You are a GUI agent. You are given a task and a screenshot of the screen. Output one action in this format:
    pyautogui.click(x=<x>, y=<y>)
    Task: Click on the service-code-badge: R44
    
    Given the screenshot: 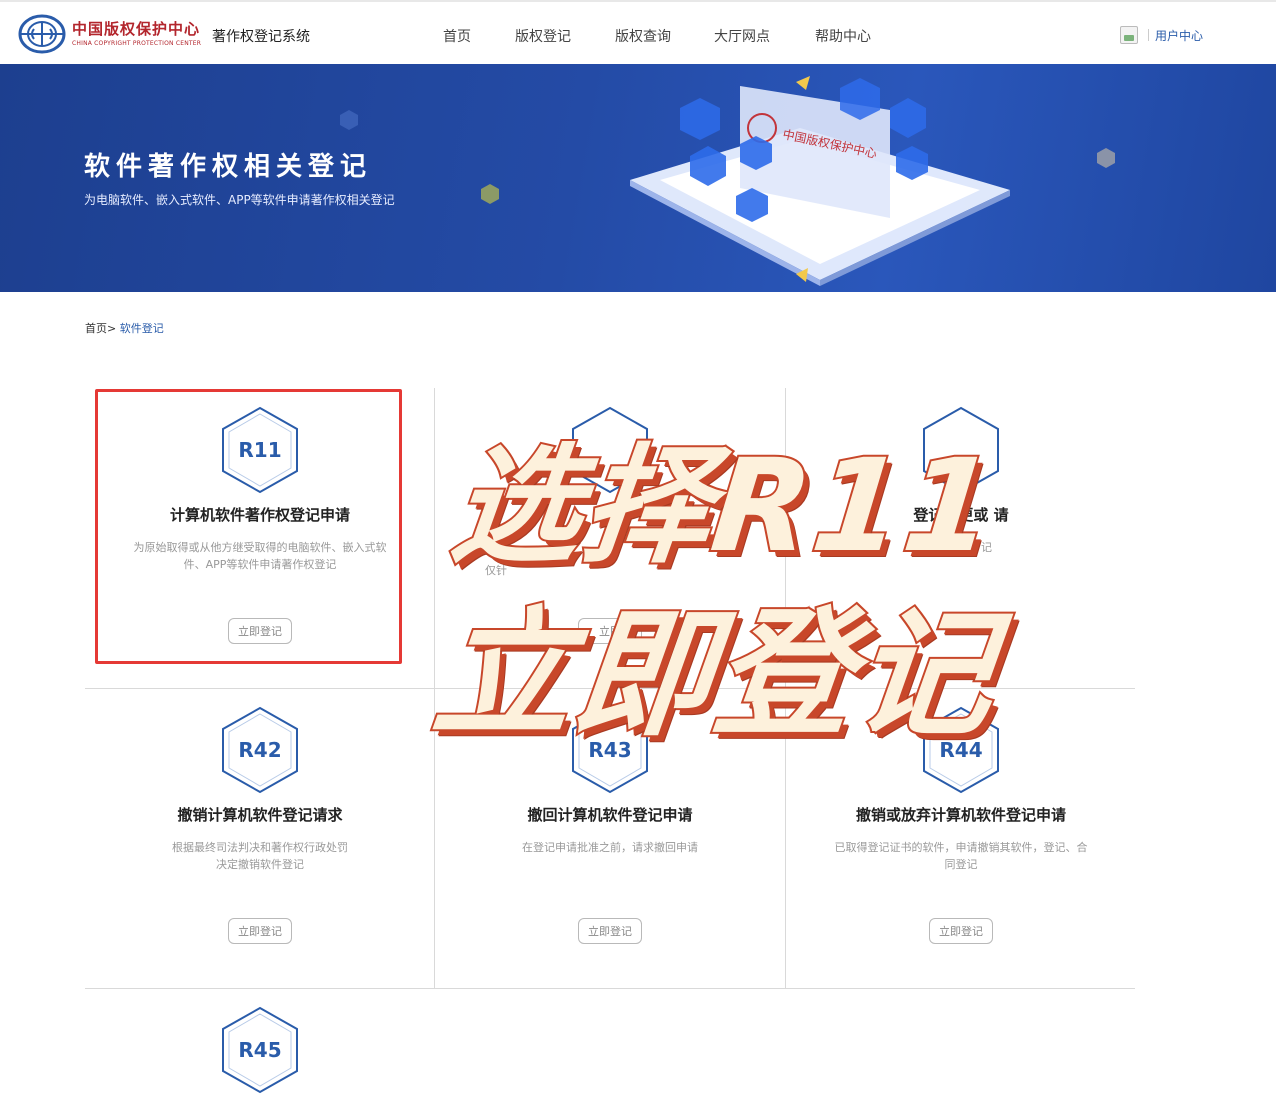 What is the action you would take?
    pyautogui.click(x=961, y=750)
    